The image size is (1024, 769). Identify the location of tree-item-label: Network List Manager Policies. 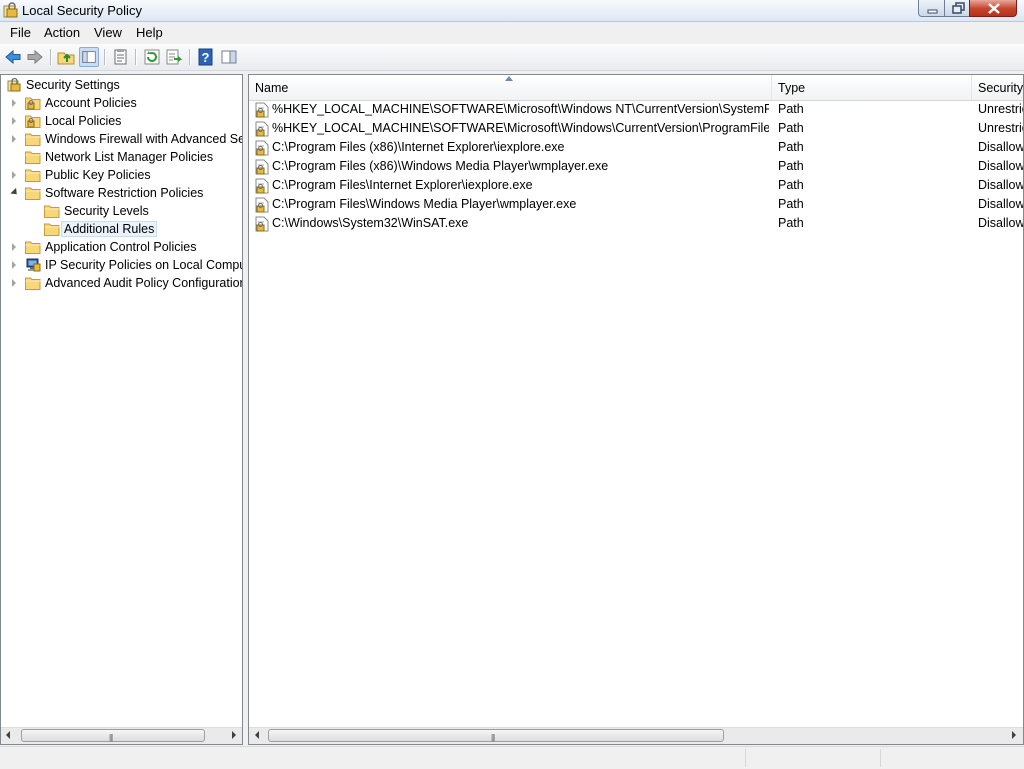
(129, 157).